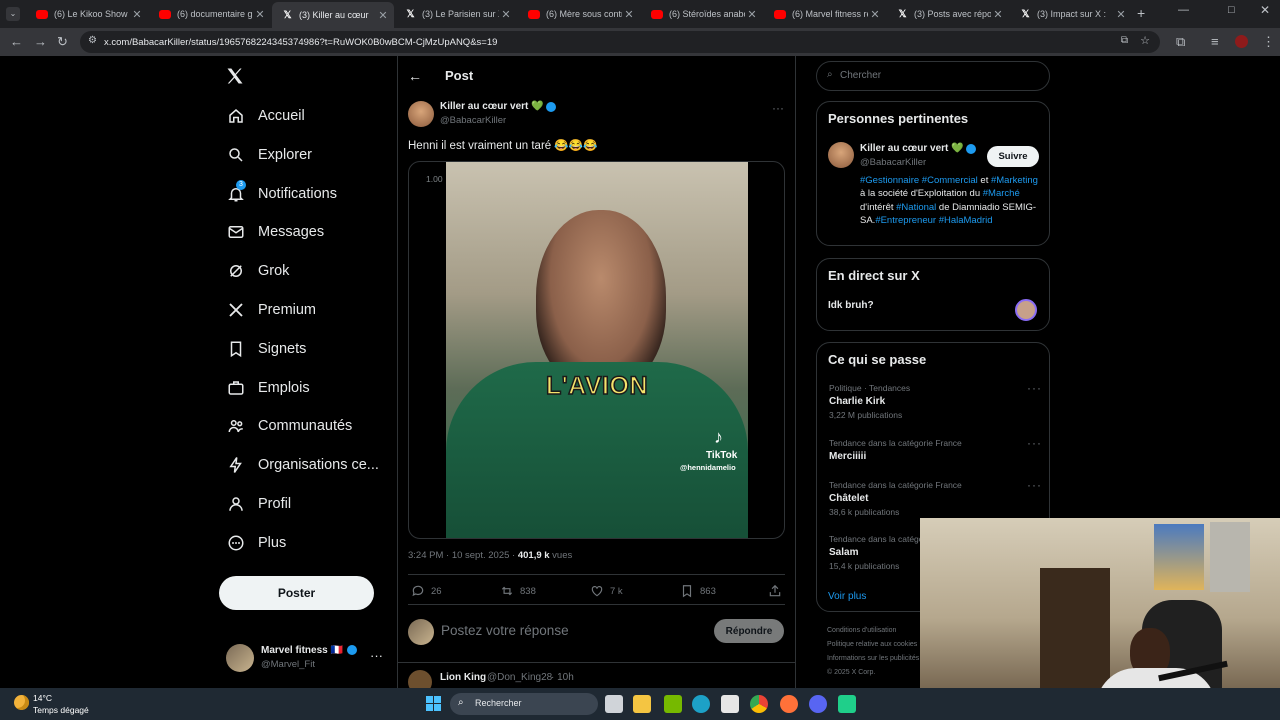 This screenshot has height=720, width=1280. Describe the element at coordinates (948, 14) in the screenshot. I see `browser-tab: 𝕏 (3) Posts avec répons✕` at that location.